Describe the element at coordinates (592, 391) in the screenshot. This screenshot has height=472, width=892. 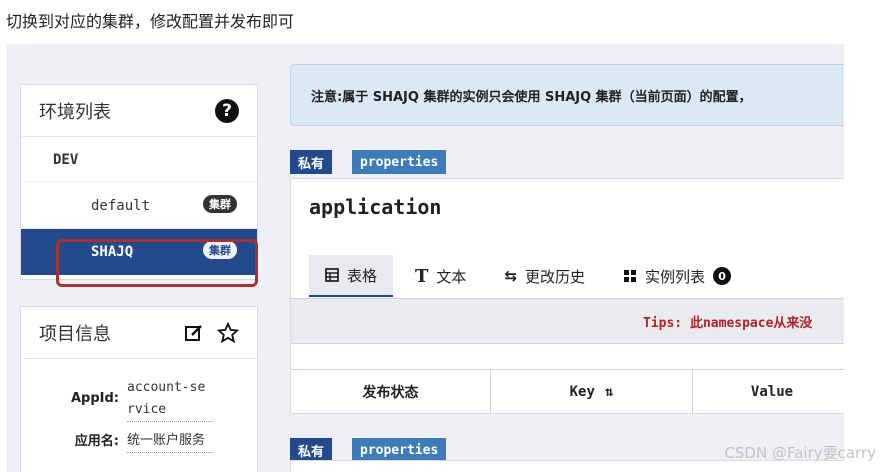
I see `column-header-key: Key ⇅` at that location.